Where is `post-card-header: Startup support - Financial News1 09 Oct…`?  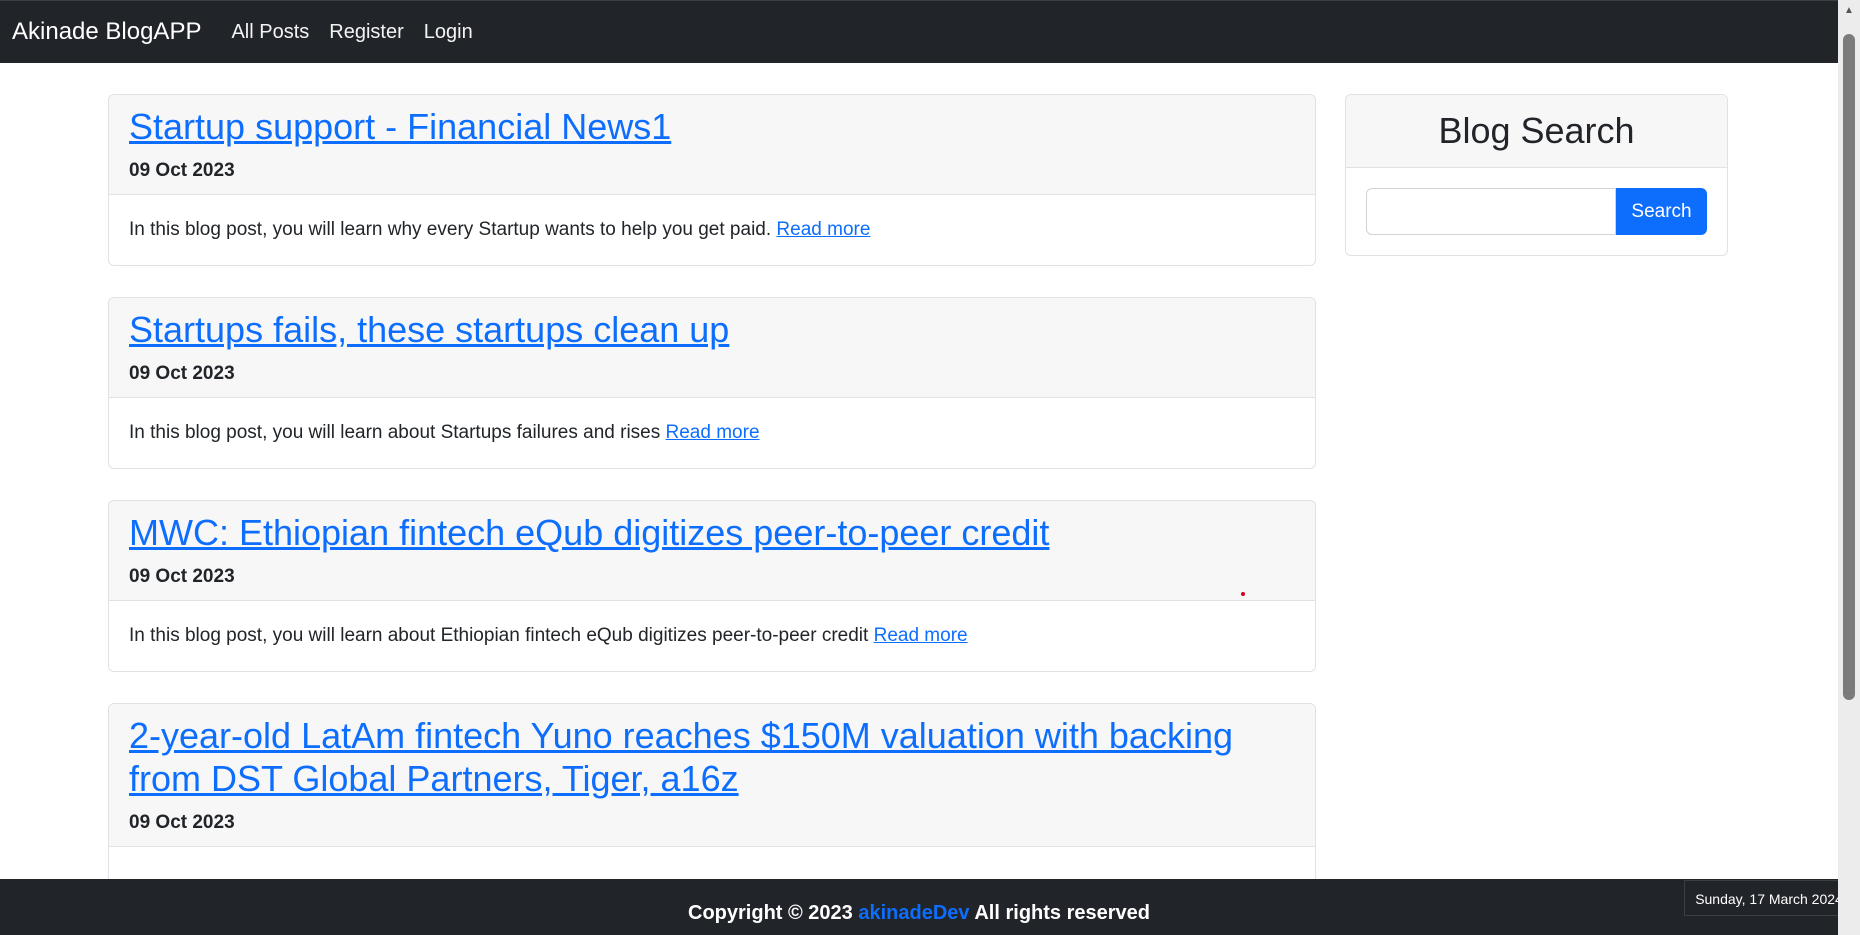
post-card-header: Startup support - Financial News1 09 Oct… is located at coordinates (712, 145).